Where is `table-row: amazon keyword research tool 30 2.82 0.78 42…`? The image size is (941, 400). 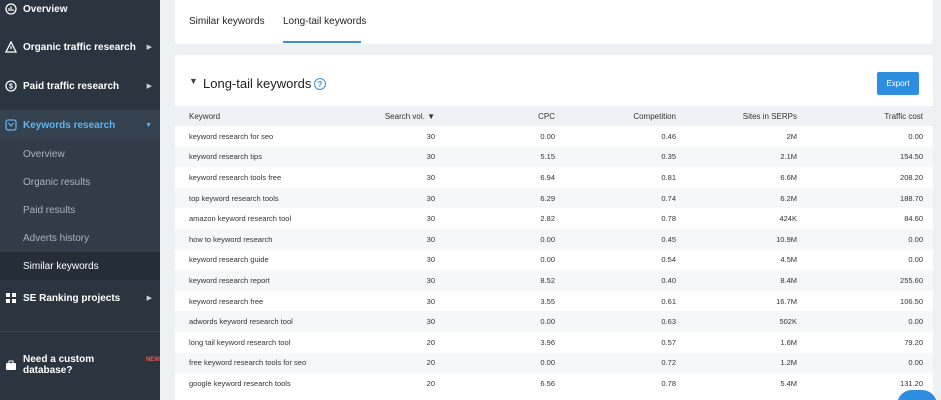 table-row: amazon keyword research tool 30 2.82 0.78 42… is located at coordinates (554, 218).